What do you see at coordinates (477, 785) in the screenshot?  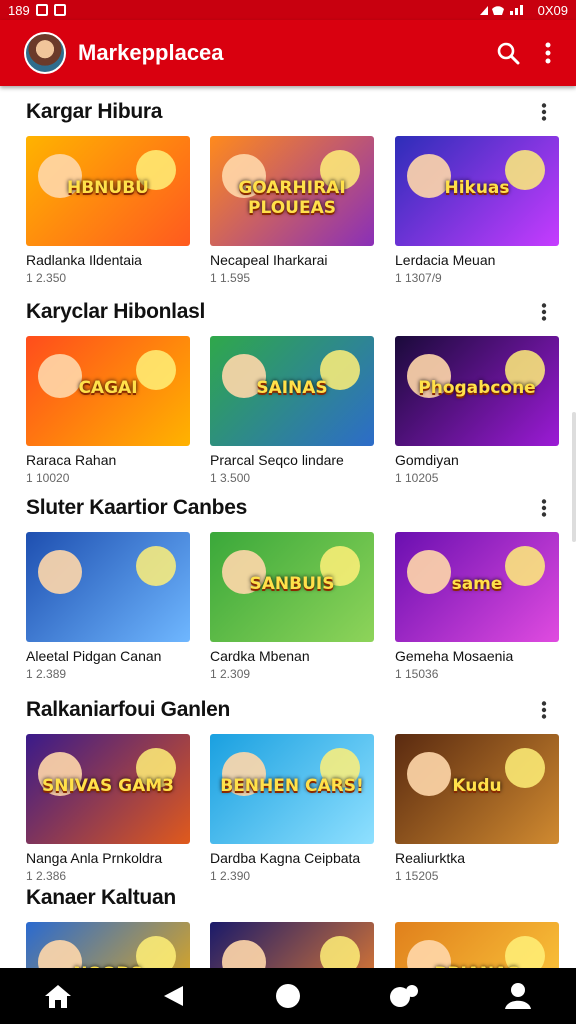 I see `thumbnail-logo-text: Kudu` at bounding box center [477, 785].